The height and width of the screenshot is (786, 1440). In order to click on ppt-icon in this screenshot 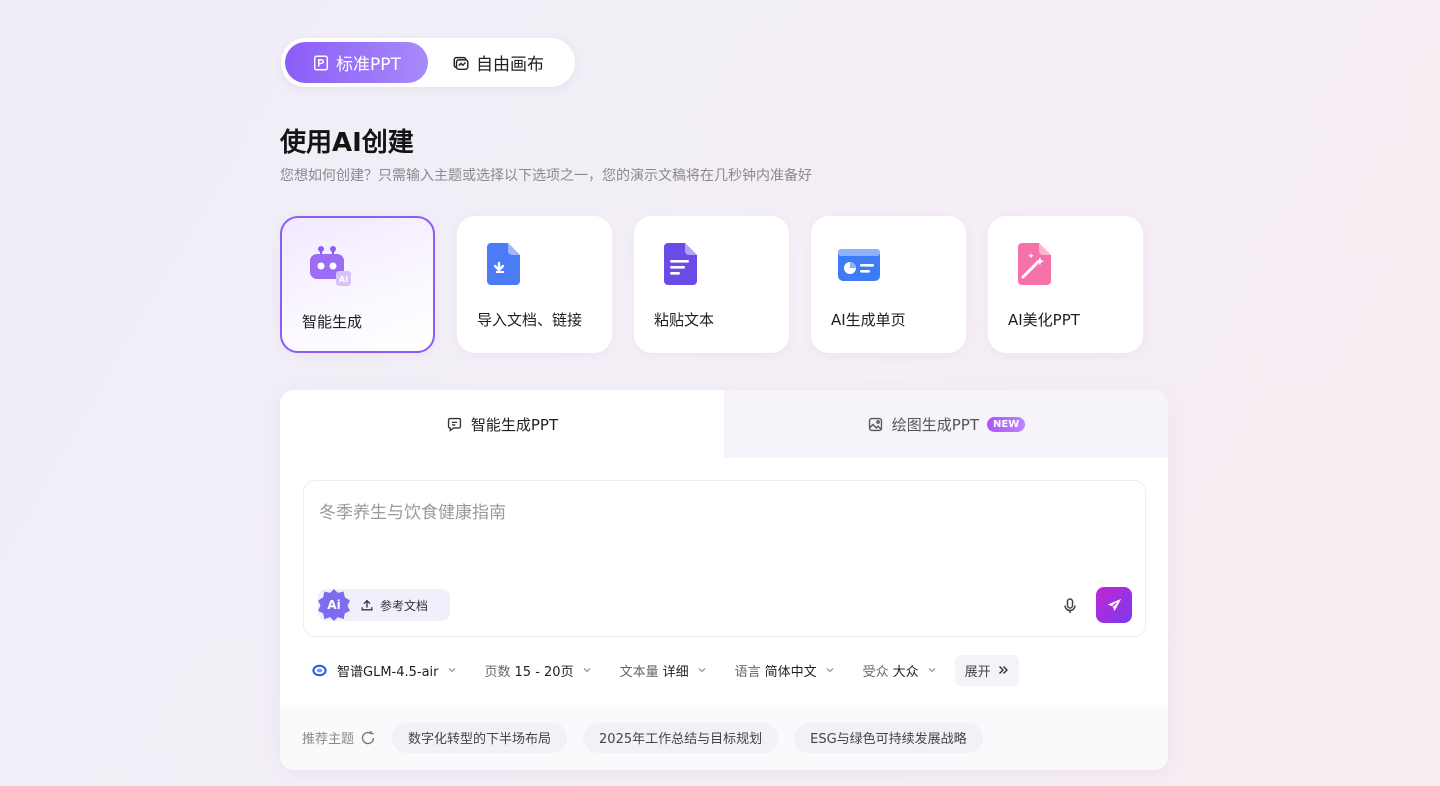, I will do `click(321, 62)`.